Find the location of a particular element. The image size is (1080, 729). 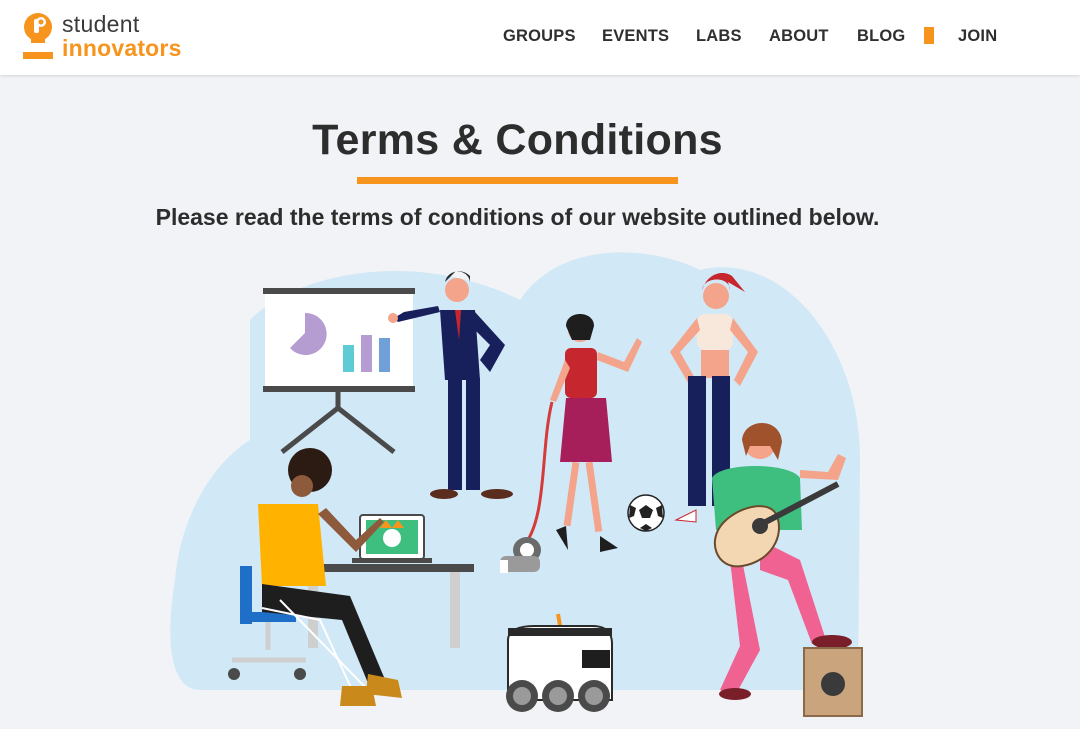

speaker-box-icon is located at coordinates (833, 682).